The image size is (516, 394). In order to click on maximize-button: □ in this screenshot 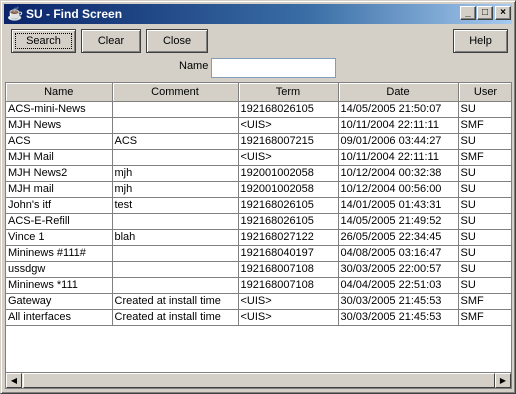, I will do `click(485, 13)`.